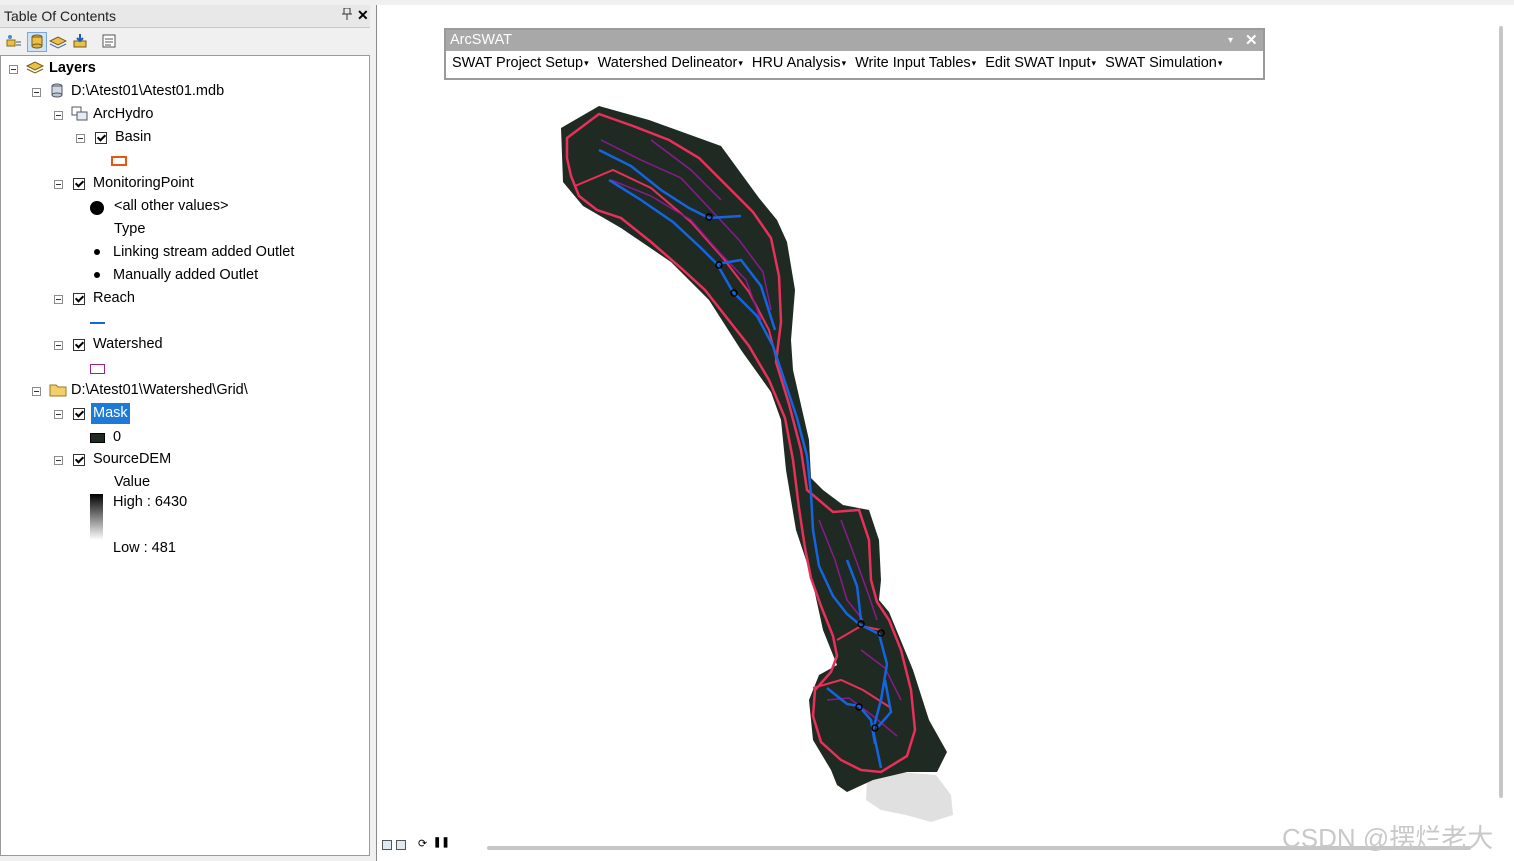 The height and width of the screenshot is (861, 1514). Describe the element at coordinates (422, 843) in the screenshot. I see `refresh-icon: ⟳` at that location.